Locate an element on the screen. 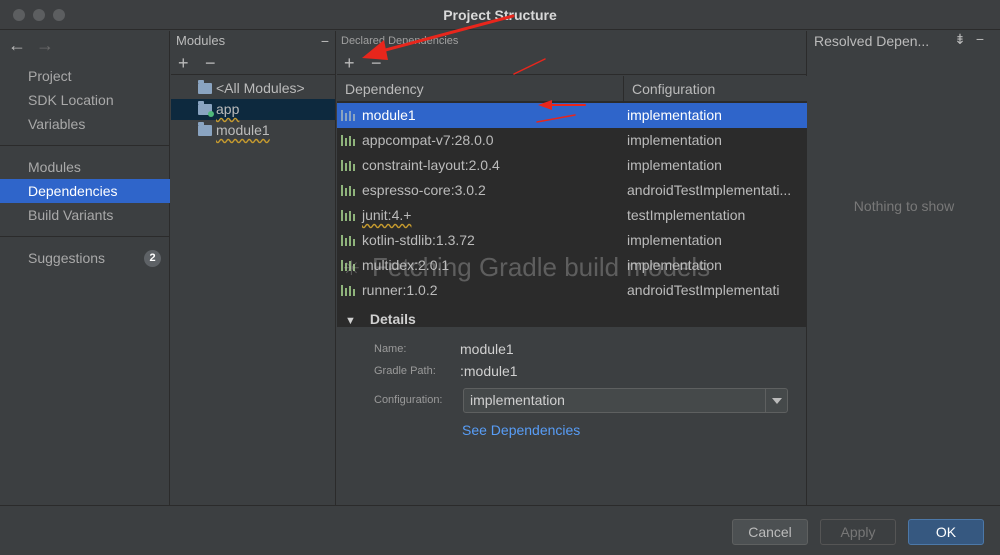  remove-module-button: − is located at coordinates (210, 63).